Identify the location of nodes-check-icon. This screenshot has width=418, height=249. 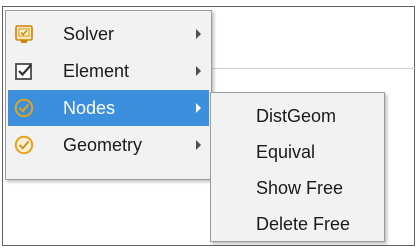
(24, 108).